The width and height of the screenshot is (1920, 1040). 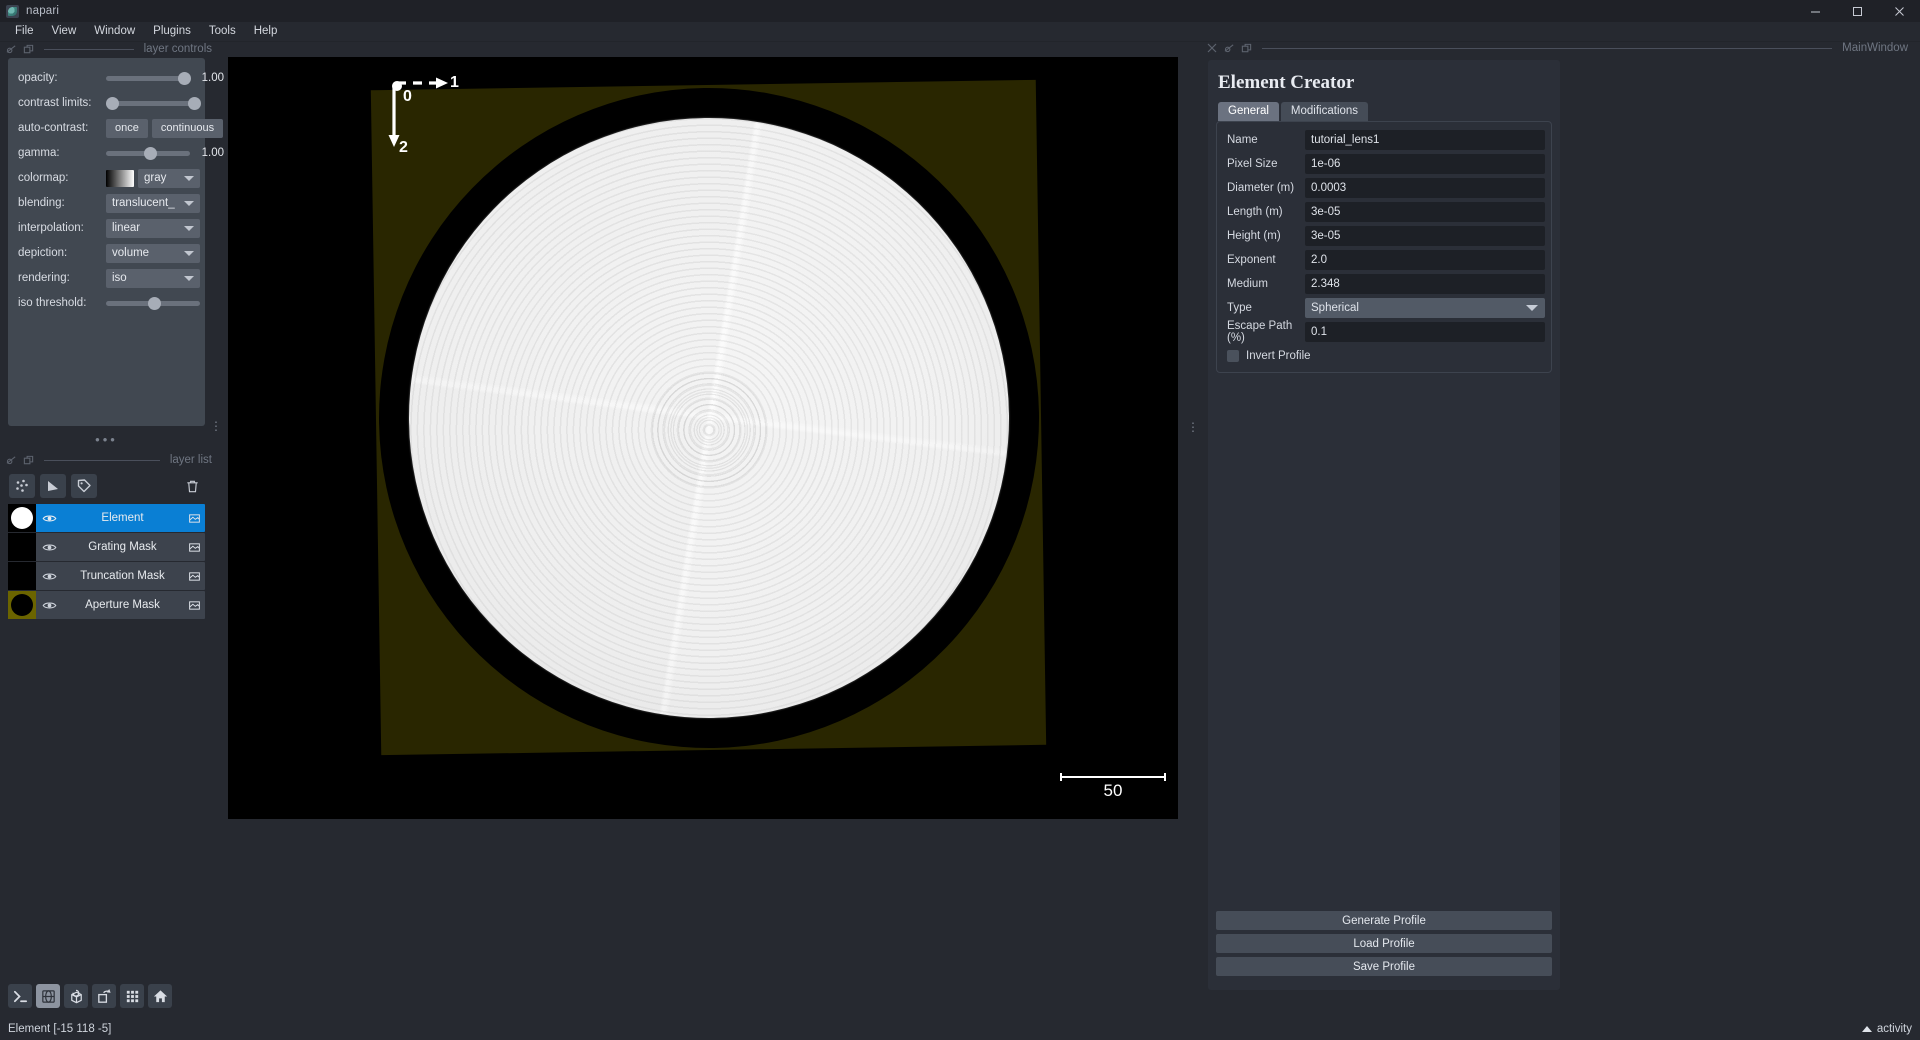 What do you see at coordinates (1248, 111) in the screenshot?
I see `tab-general: General` at bounding box center [1248, 111].